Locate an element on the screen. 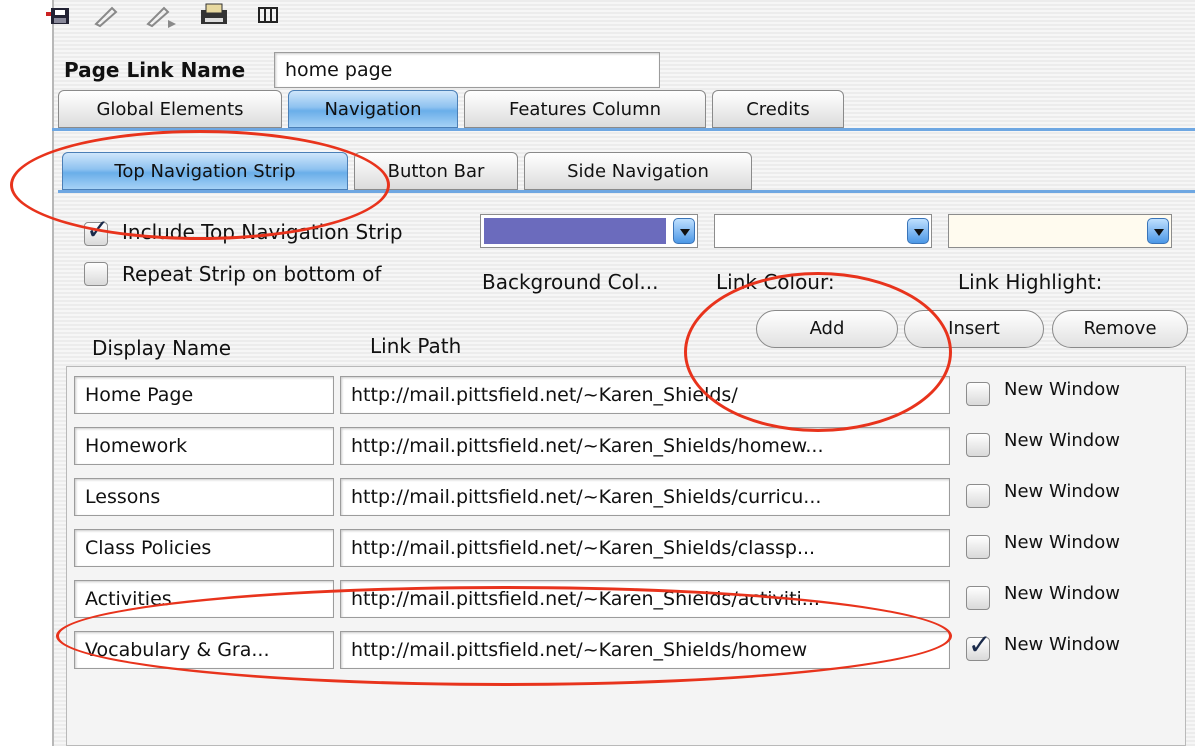  link-colour-label: Link Colour: is located at coordinates (775, 282).